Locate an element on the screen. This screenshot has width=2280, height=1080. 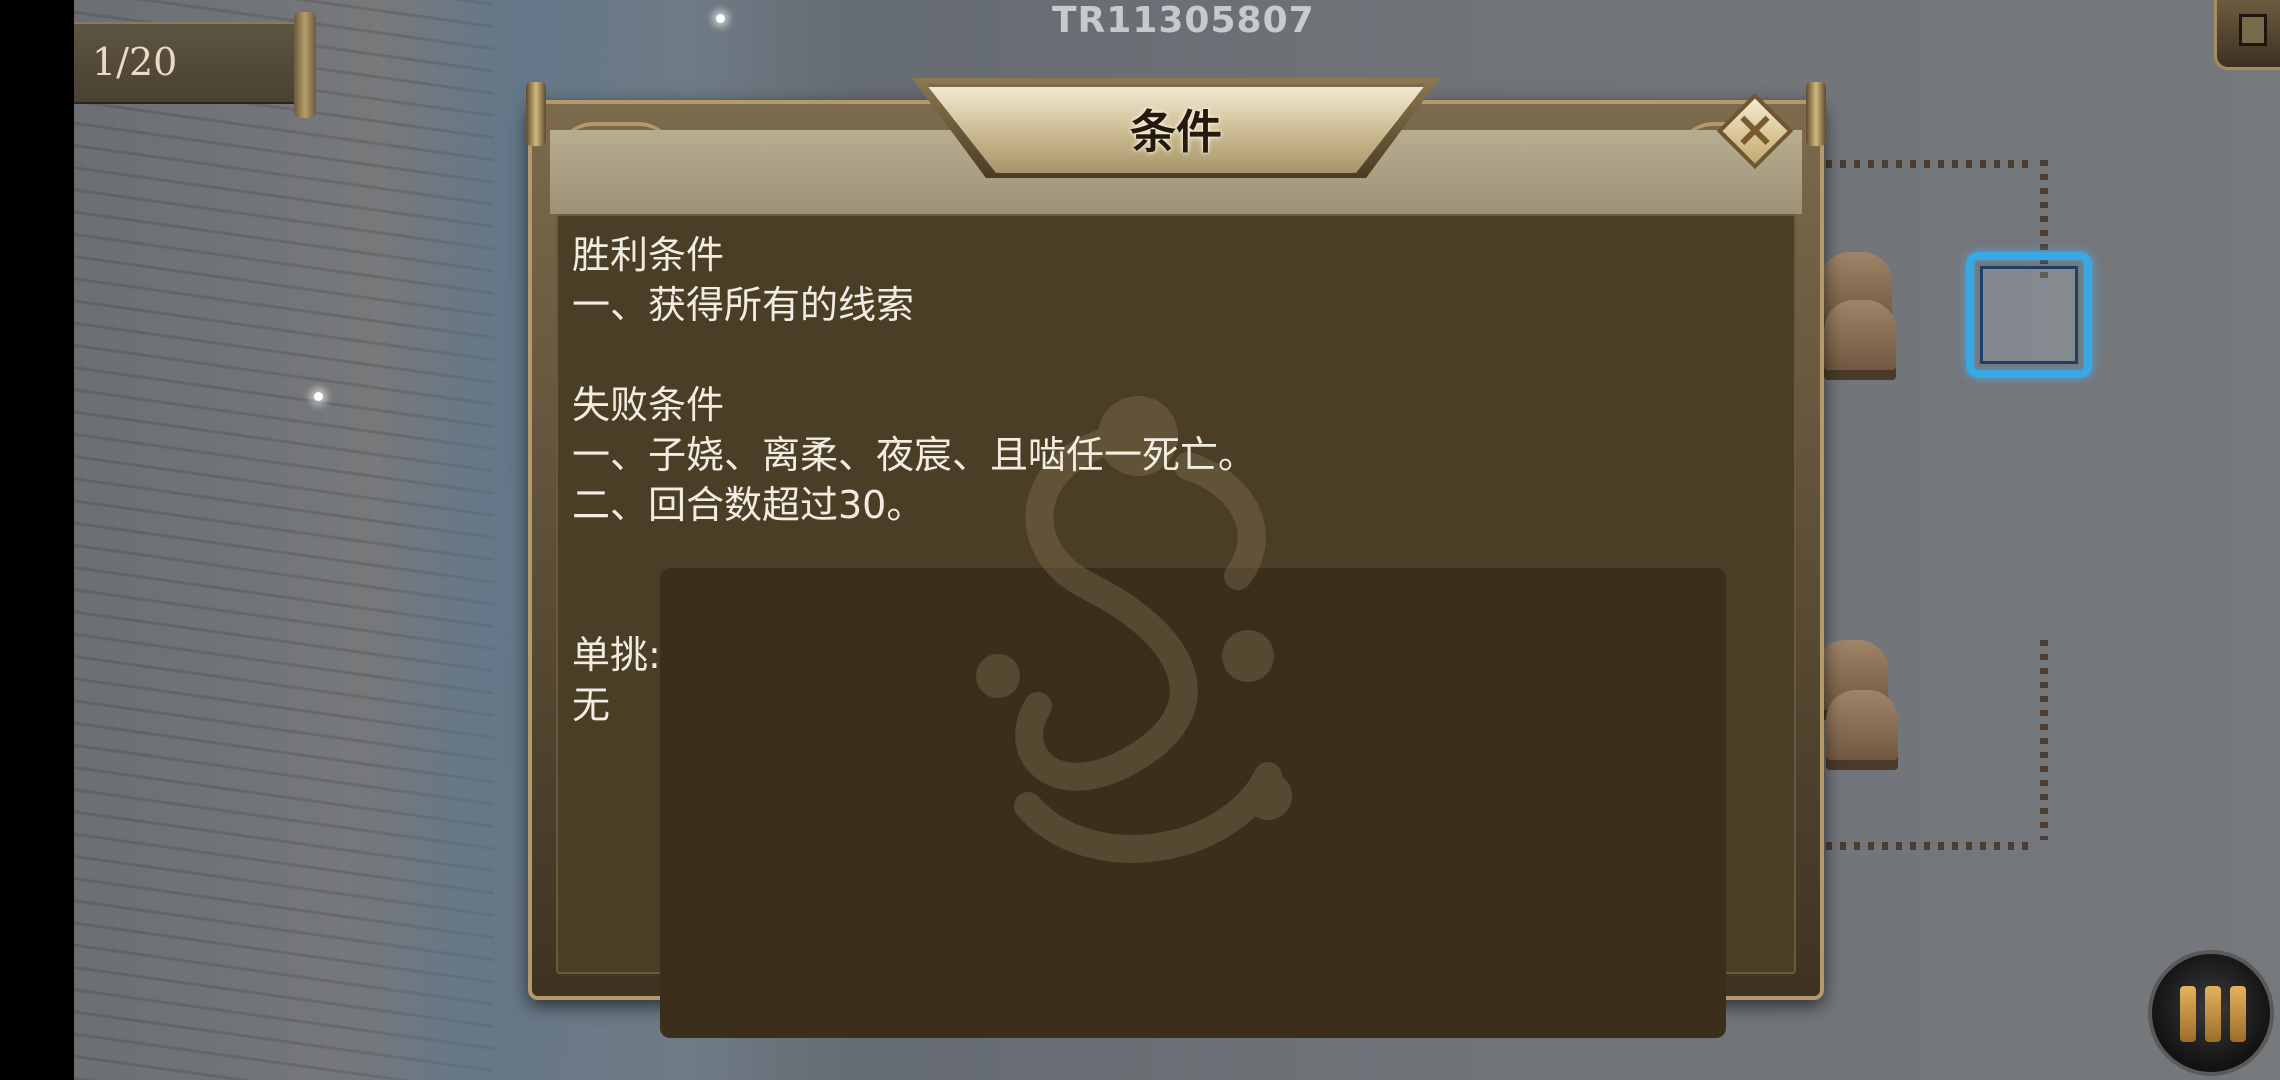
condition-line: 无 is located at coordinates (591, 705).